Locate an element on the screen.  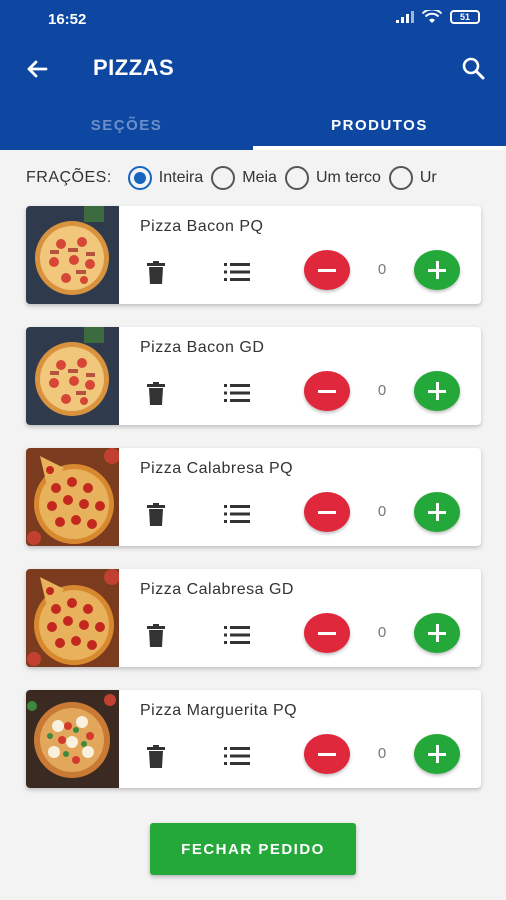
tab-produtos: PRODUTOS is located at coordinates (379, 125).